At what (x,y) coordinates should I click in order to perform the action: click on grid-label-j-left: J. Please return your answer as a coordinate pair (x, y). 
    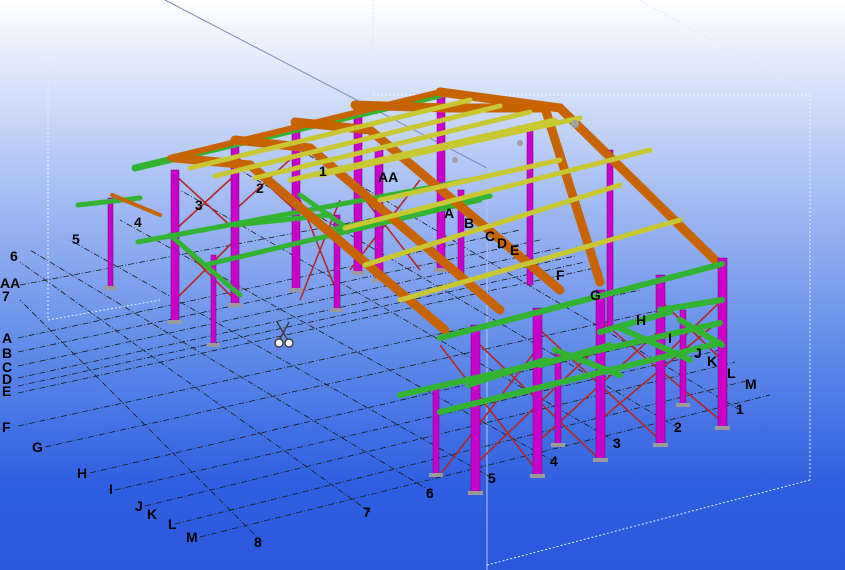
    Looking at the image, I should click on (139, 506).